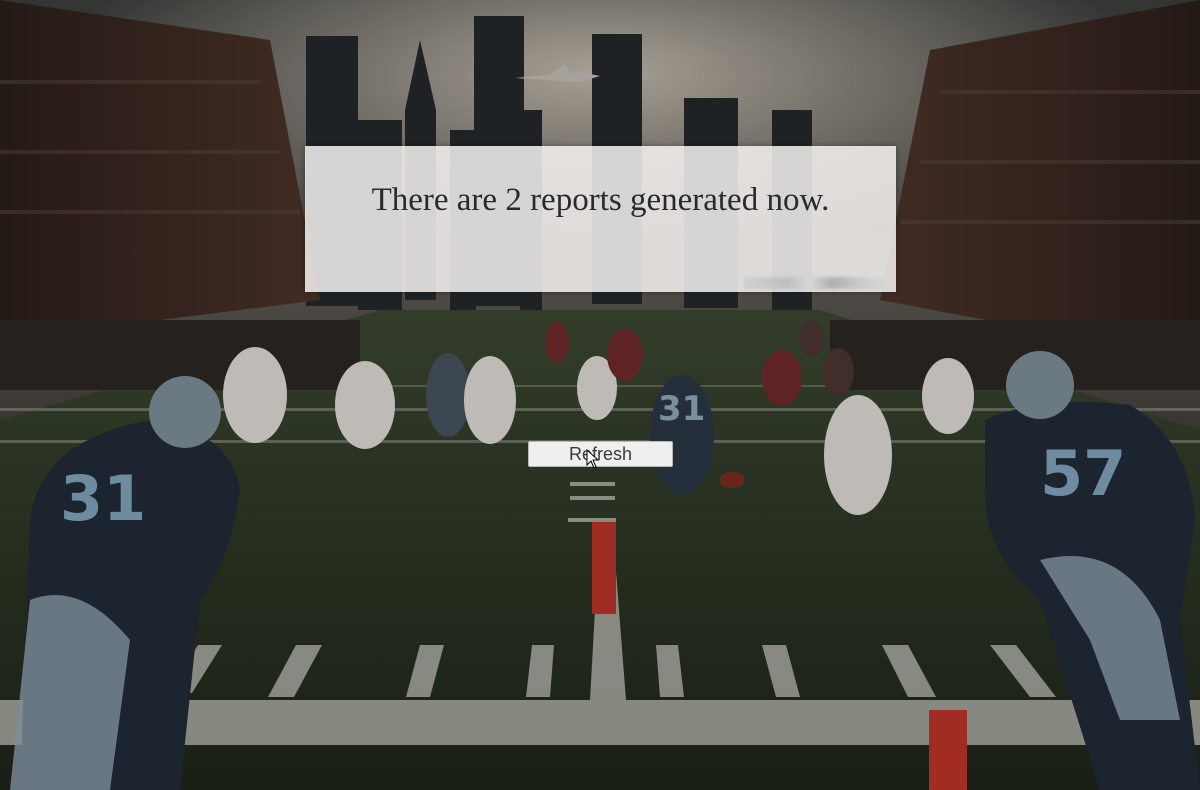  What do you see at coordinates (817, 283) in the screenshot?
I see `blurred-footer-text` at bounding box center [817, 283].